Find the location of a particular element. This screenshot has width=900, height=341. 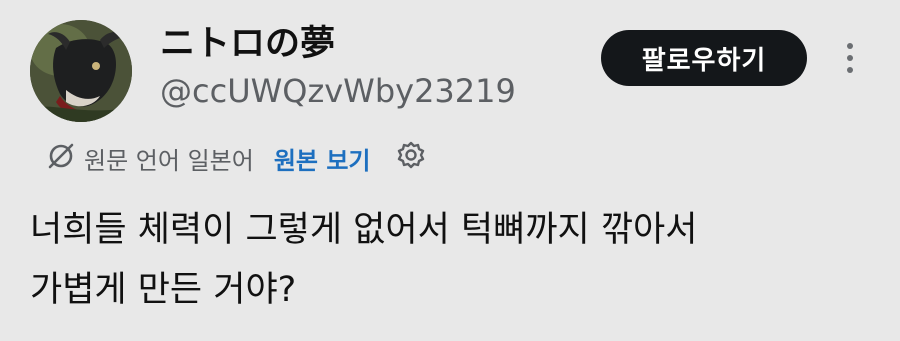

goat-avatar-image is located at coordinates (81, 71).